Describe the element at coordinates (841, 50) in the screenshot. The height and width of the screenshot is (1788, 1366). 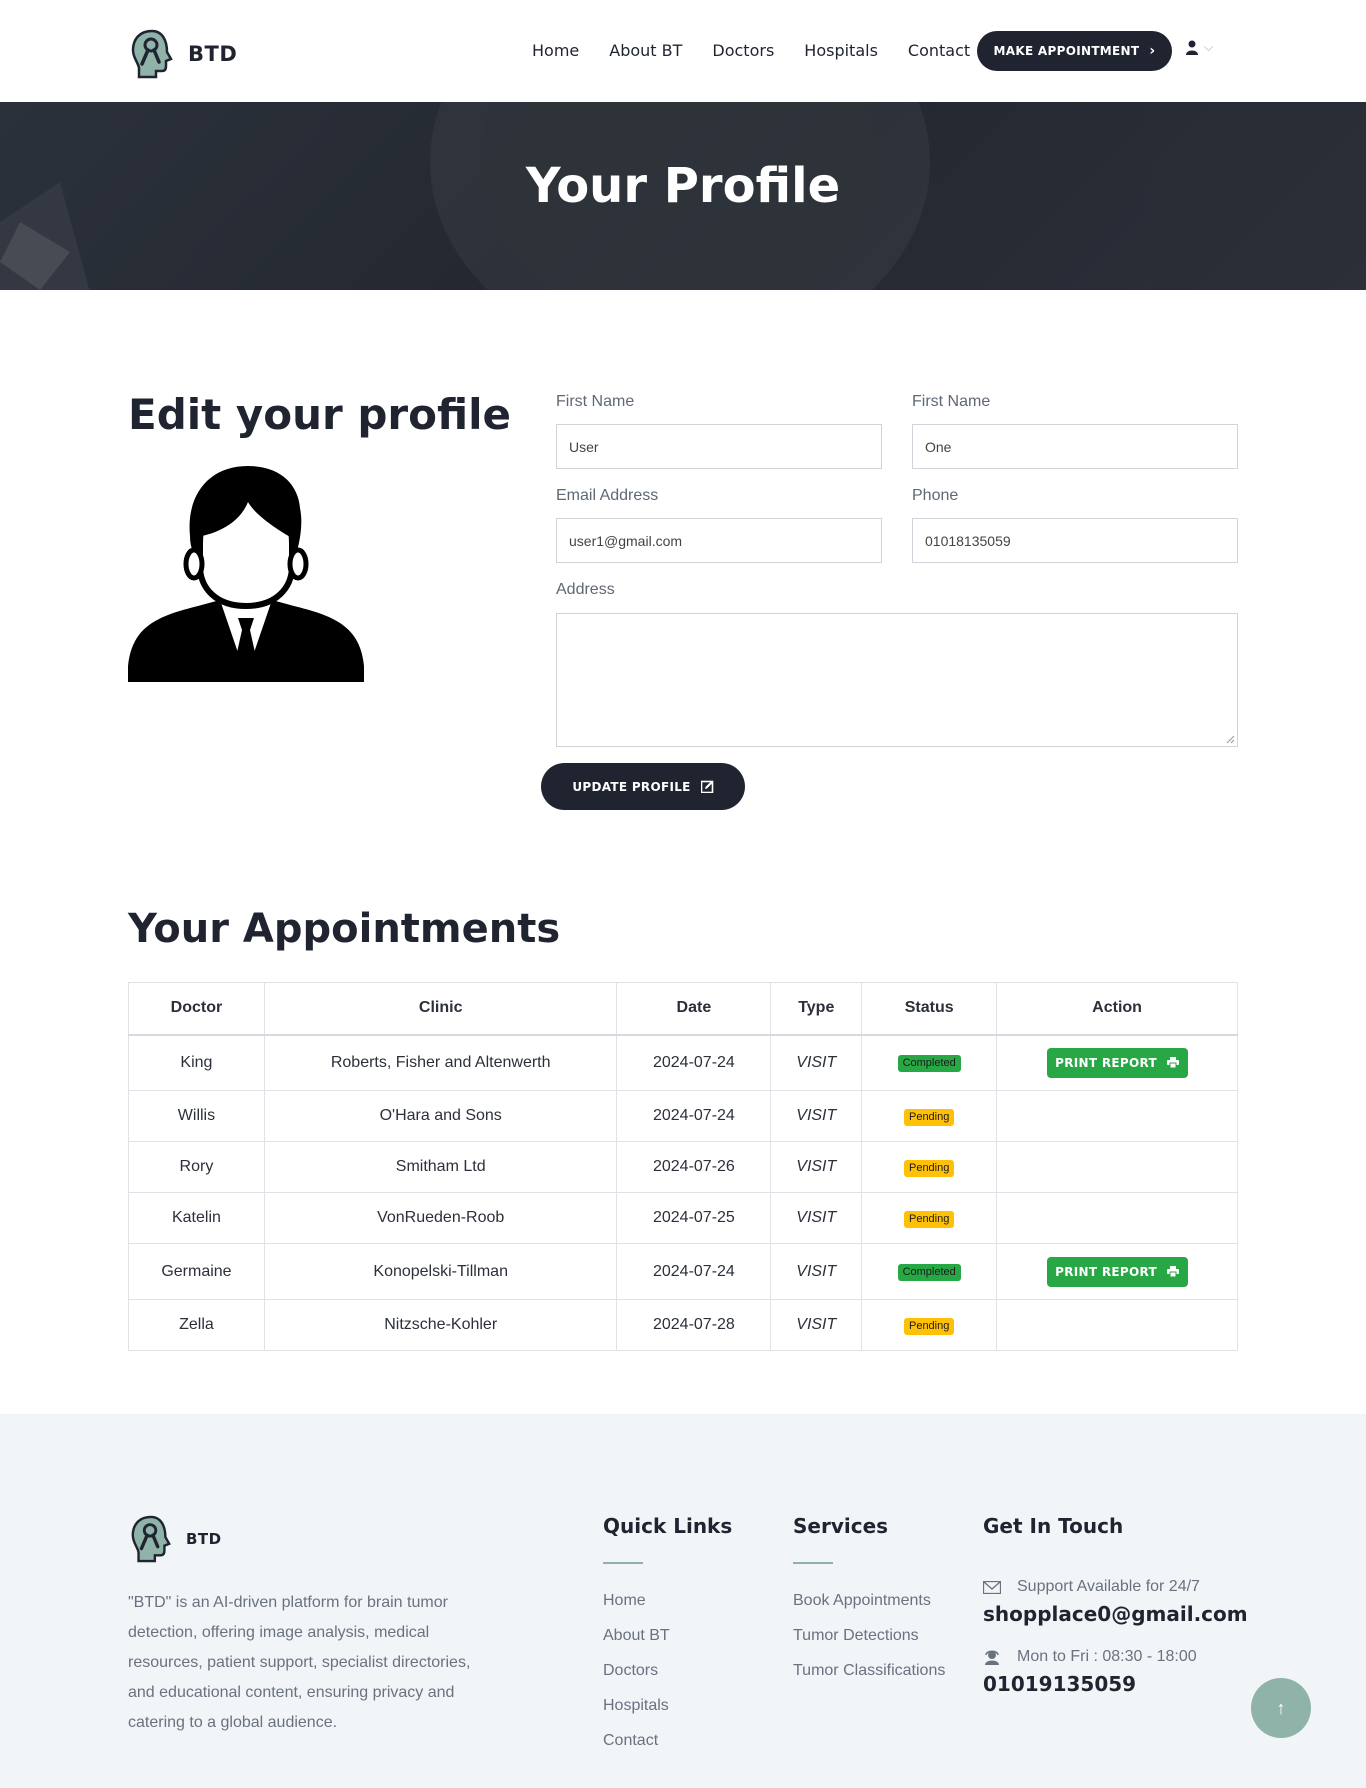
I see `nav-hospitals: Hospitals` at that location.